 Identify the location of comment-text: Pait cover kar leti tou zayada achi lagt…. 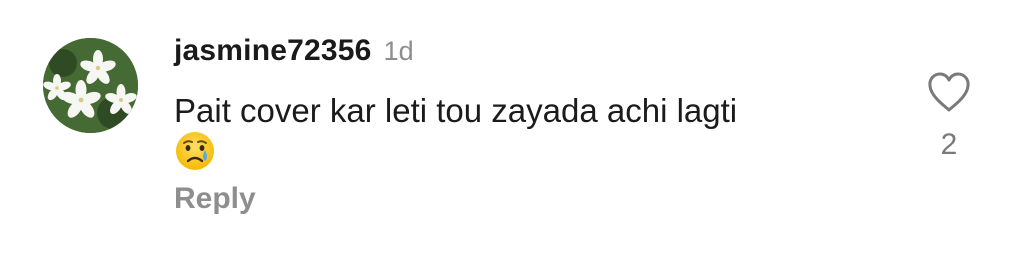
(456, 110).